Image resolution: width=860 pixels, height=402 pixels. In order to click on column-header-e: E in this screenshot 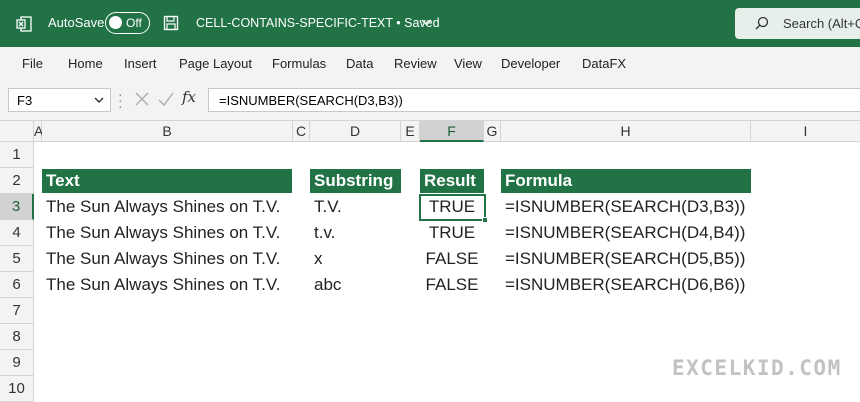, I will do `click(410, 131)`.